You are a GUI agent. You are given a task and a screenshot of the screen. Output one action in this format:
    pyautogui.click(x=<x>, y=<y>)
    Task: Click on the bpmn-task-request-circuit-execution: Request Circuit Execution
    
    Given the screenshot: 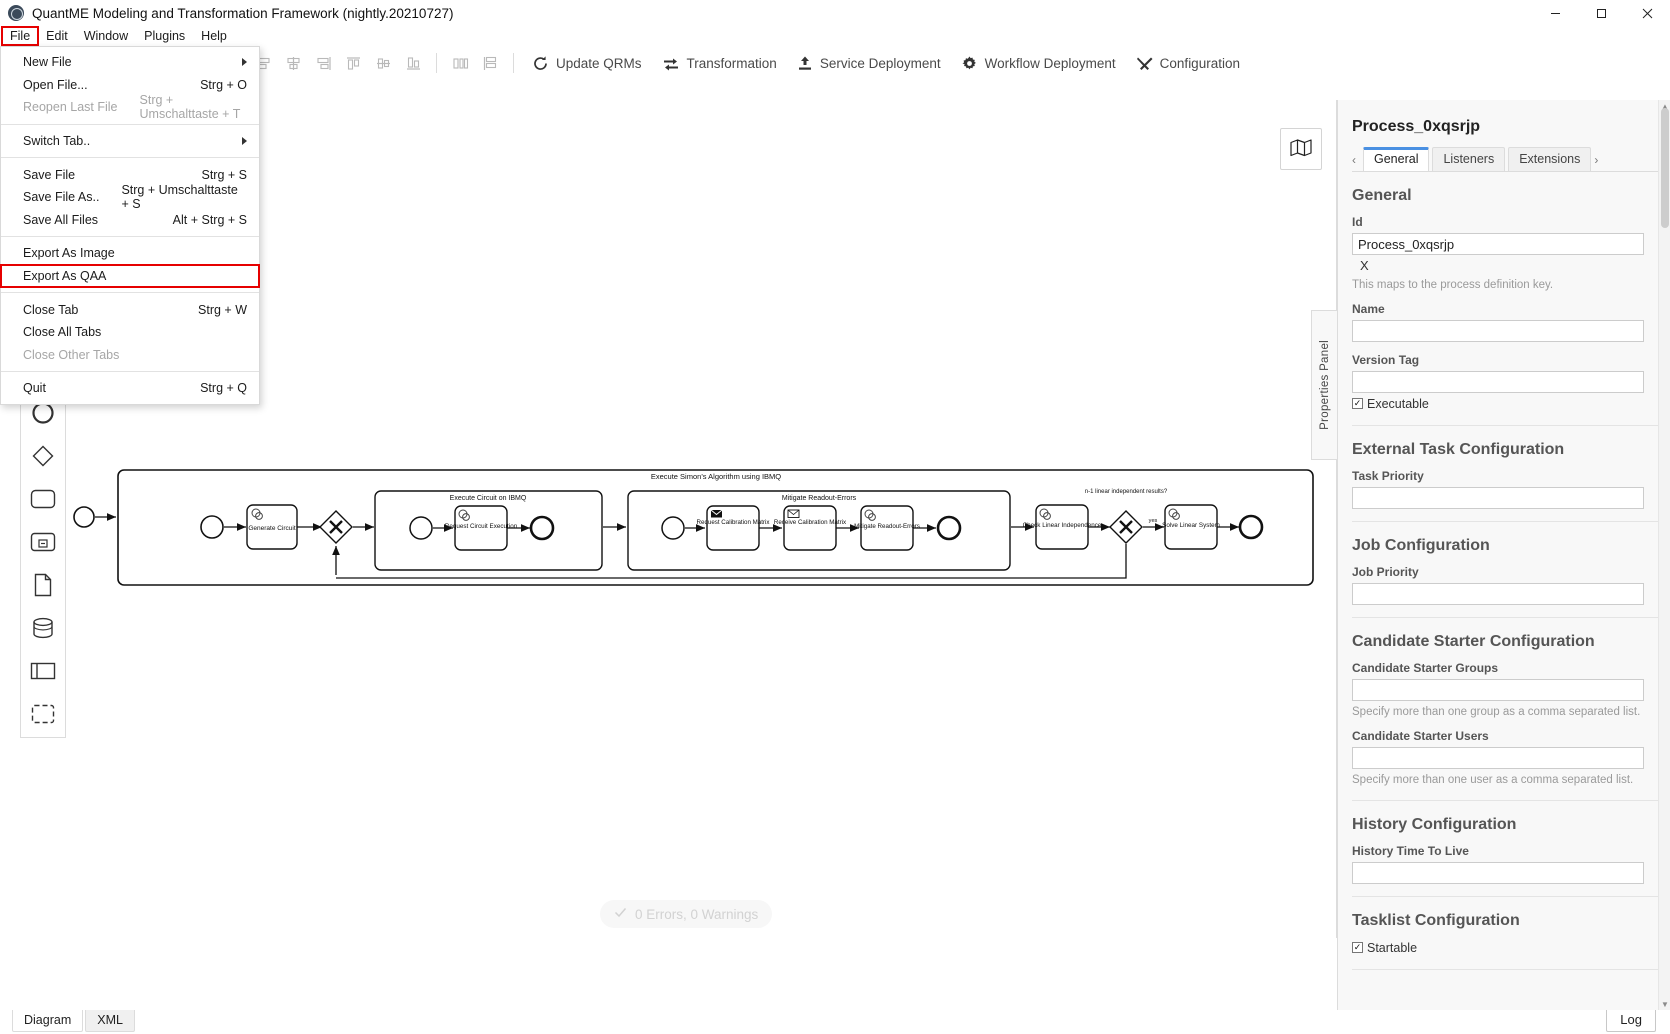 What is the action you would take?
    pyautogui.click(x=481, y=528)
    